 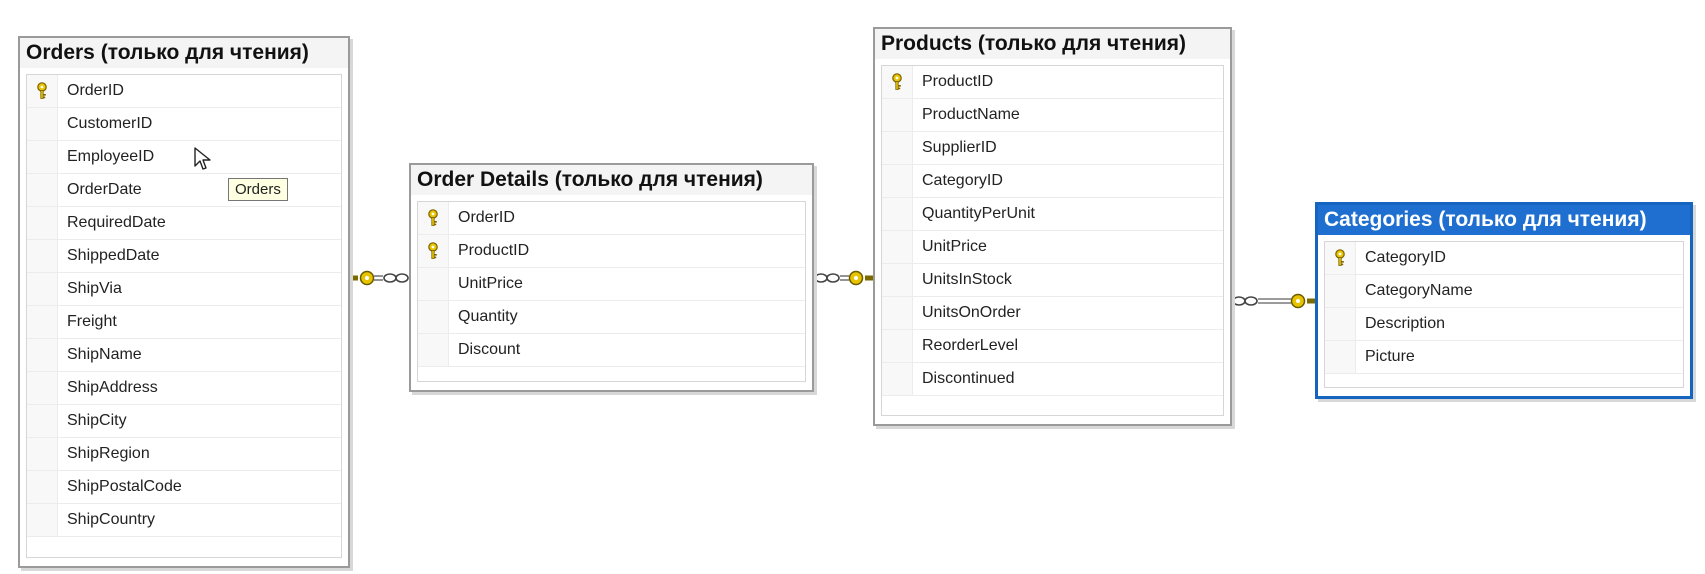 What do you see at coordinates (1052, 214) in the screenshot?
I see `column-row: QuantityPerUnit` at bounding box center [1052, 214].